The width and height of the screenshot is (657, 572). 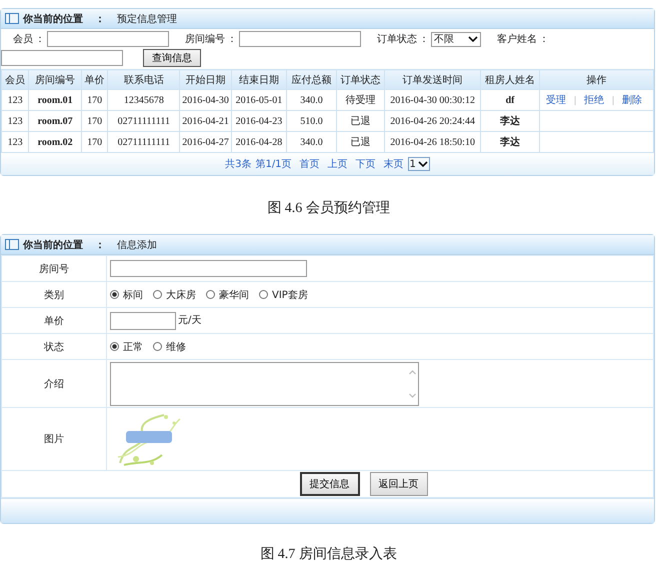 What do you see at coordinates (360, 80) in the screenshot?
I see `column-header: 订单状态` at bounding box center [360, 80].